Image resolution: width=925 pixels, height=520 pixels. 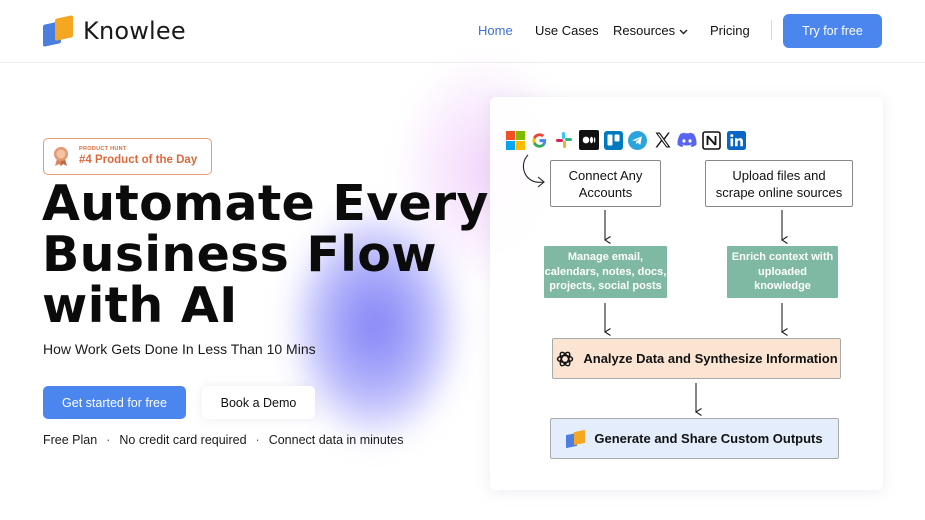 What do you see at coordinates (782, 257) in the screenshot?
I see `box-line: Enrich context with` at bounding box center [782, 257].